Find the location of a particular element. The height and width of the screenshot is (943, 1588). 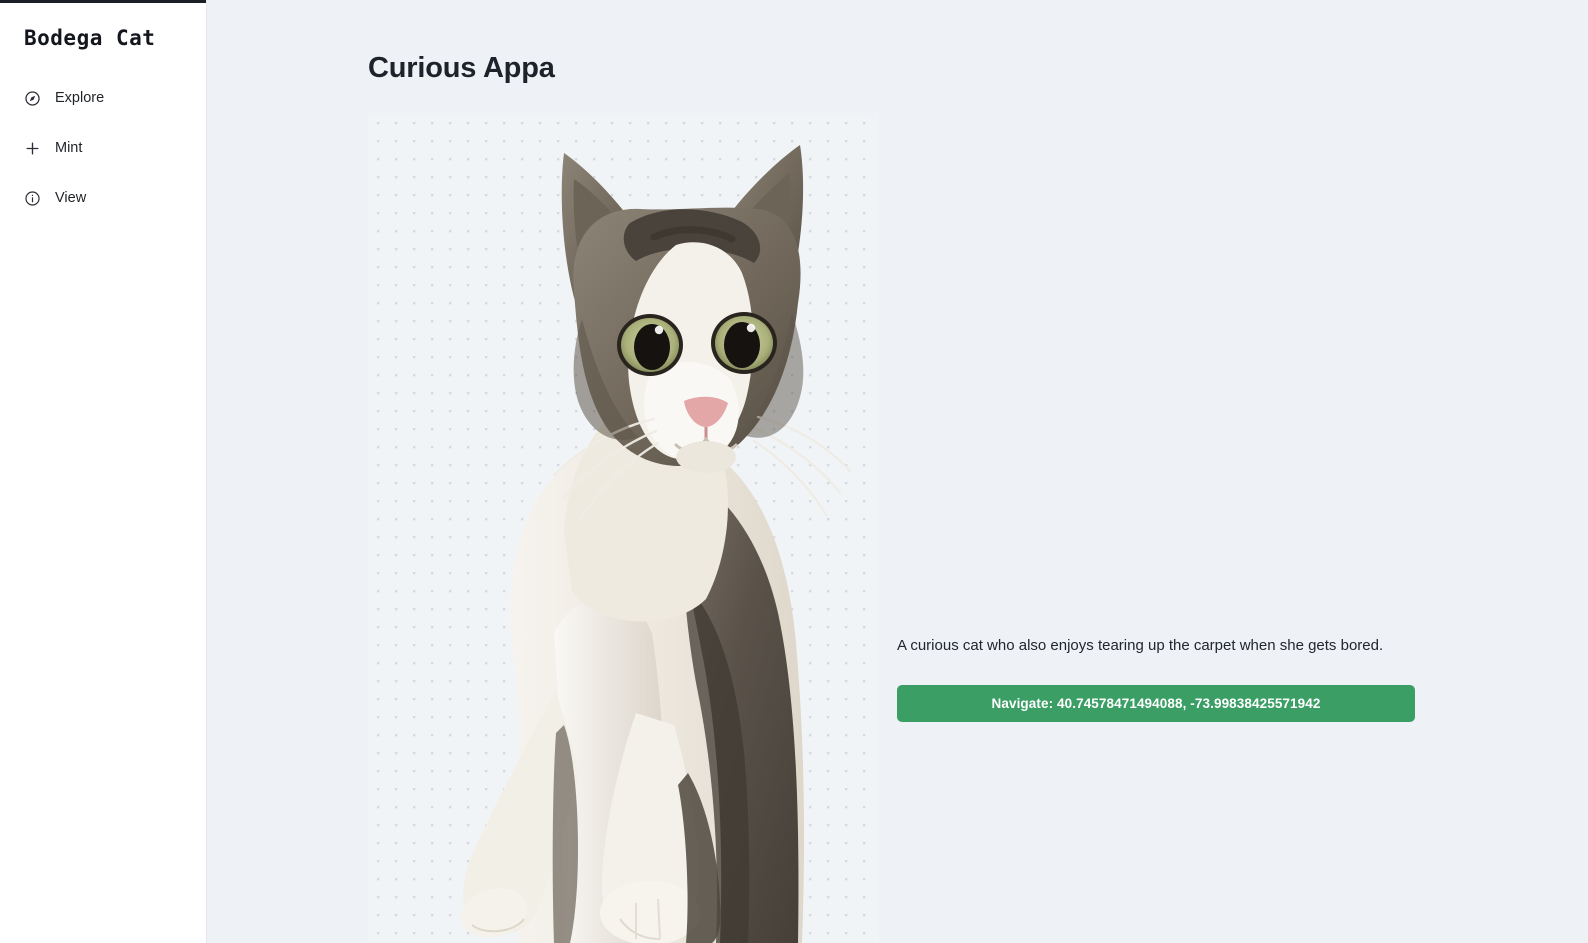

sidebar-nav: Explore Mint View is located at coordinates (103, 148).